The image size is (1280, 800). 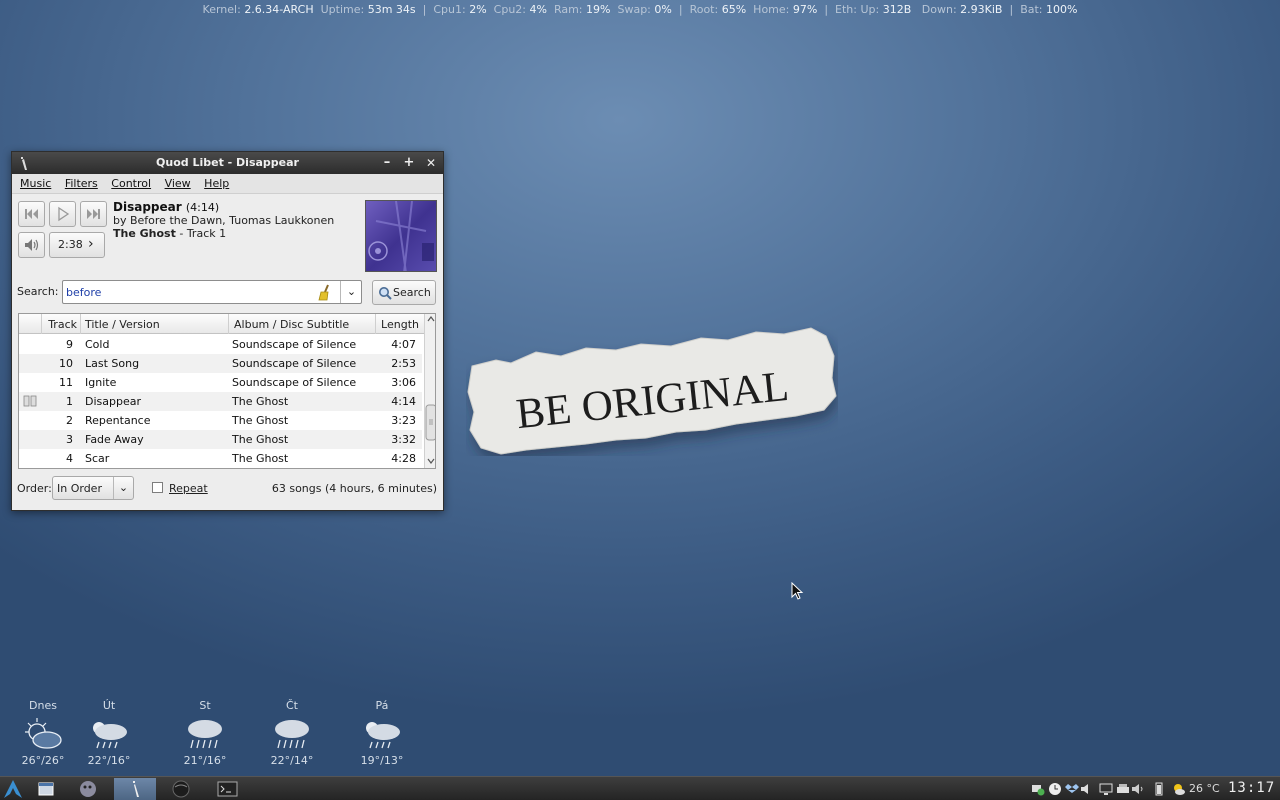 What do you see at coordinates (109, 705) in the screenshot?
I see `weather-day-label: Út` at bounding box center [109, 705].